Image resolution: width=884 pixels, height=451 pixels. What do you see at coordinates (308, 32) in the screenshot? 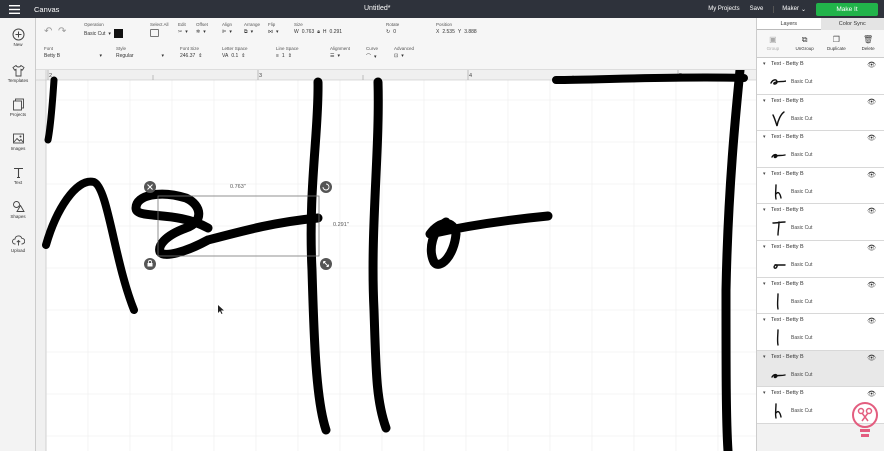
I see `width-input: 0.763` at bounding box center [308, 32].